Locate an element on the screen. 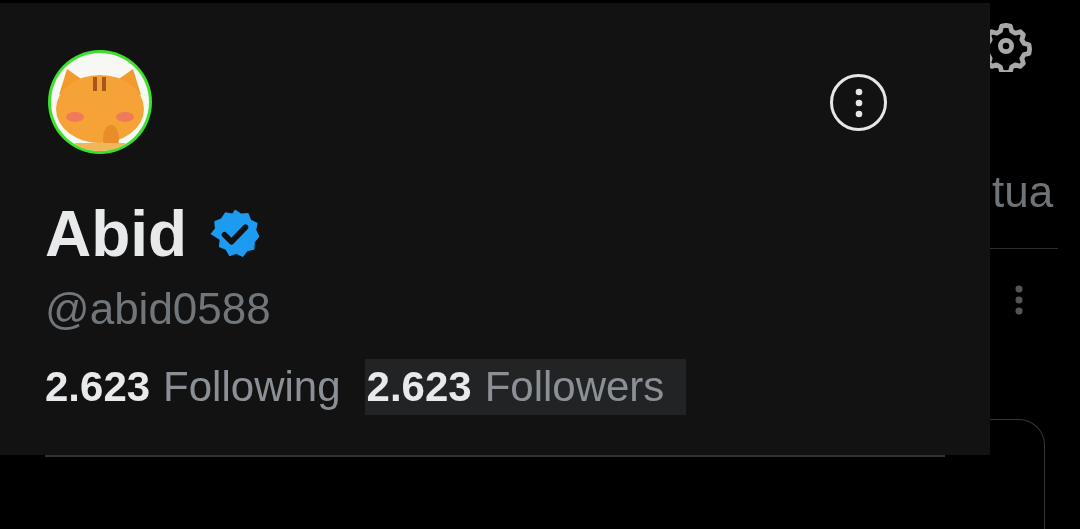 The image size is (1080, 529). profile-name: Abid is located at coordinates (116, 234).